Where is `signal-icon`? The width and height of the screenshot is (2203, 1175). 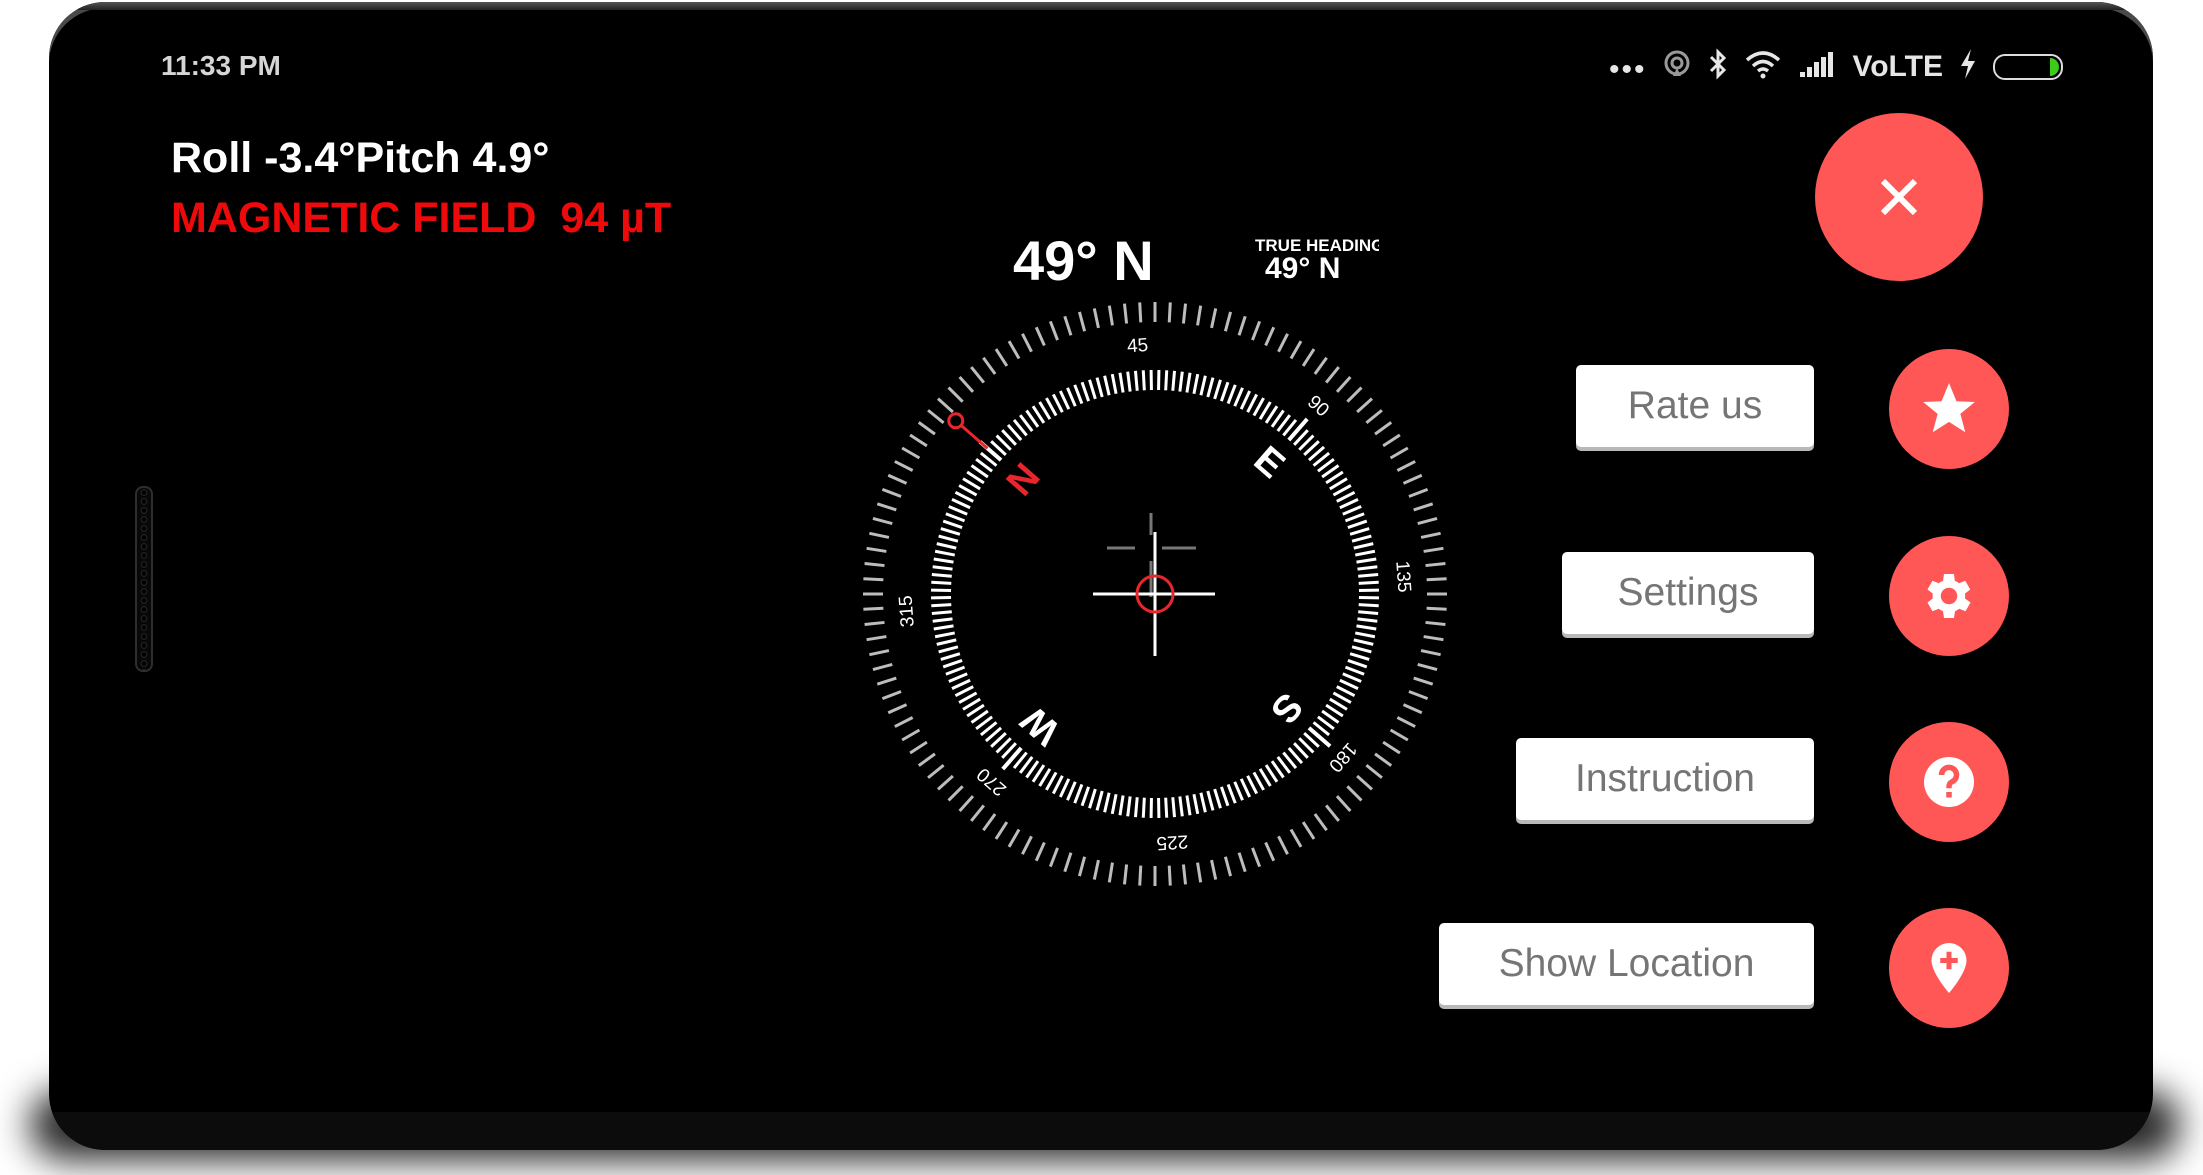 signal-icon is located at coordinates (1817, 66).